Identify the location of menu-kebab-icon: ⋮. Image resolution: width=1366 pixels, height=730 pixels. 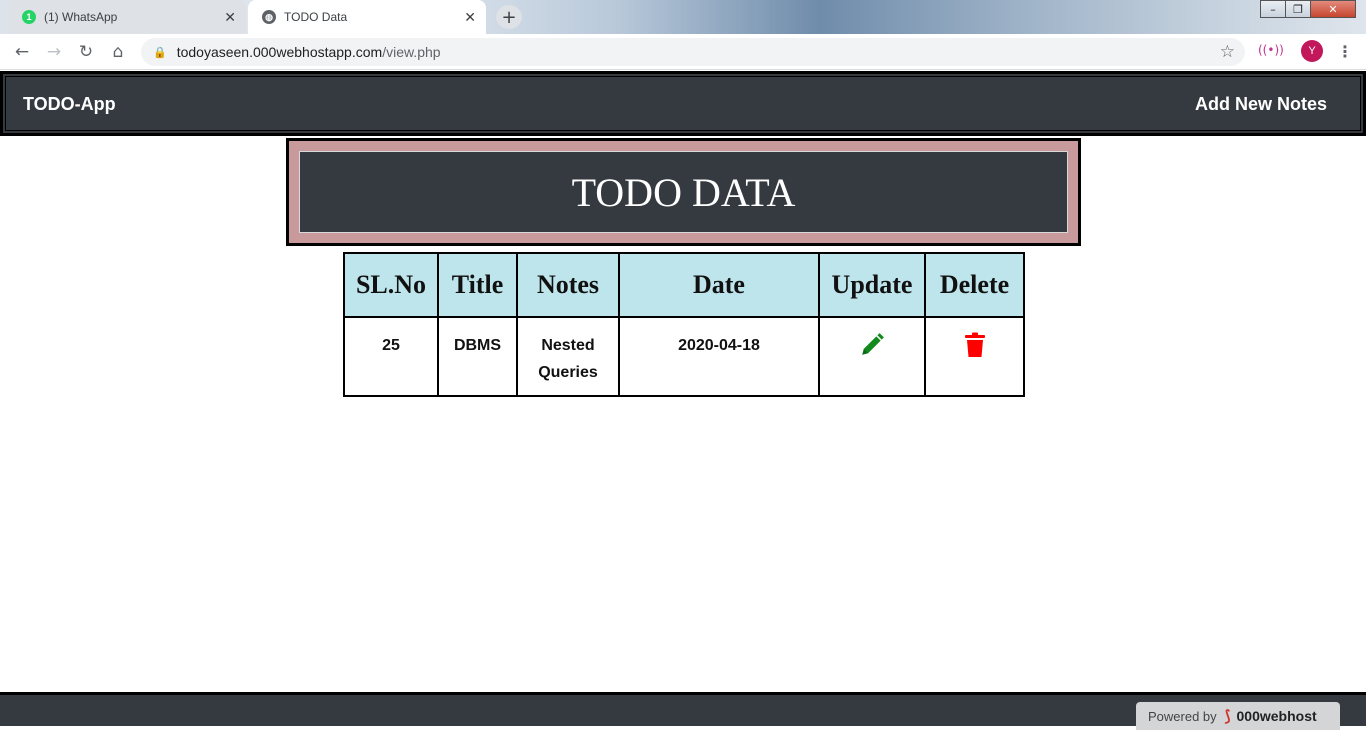
(1345, 51).